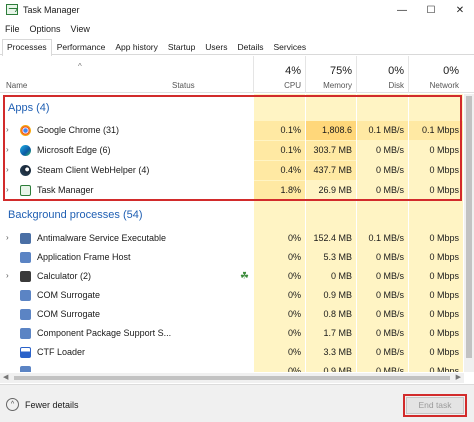 The height and width of the screenshot is (422, 474). Describe the element at coordinates (396, 85) in the screenshot. I see `disk-label: Disk` at that location.